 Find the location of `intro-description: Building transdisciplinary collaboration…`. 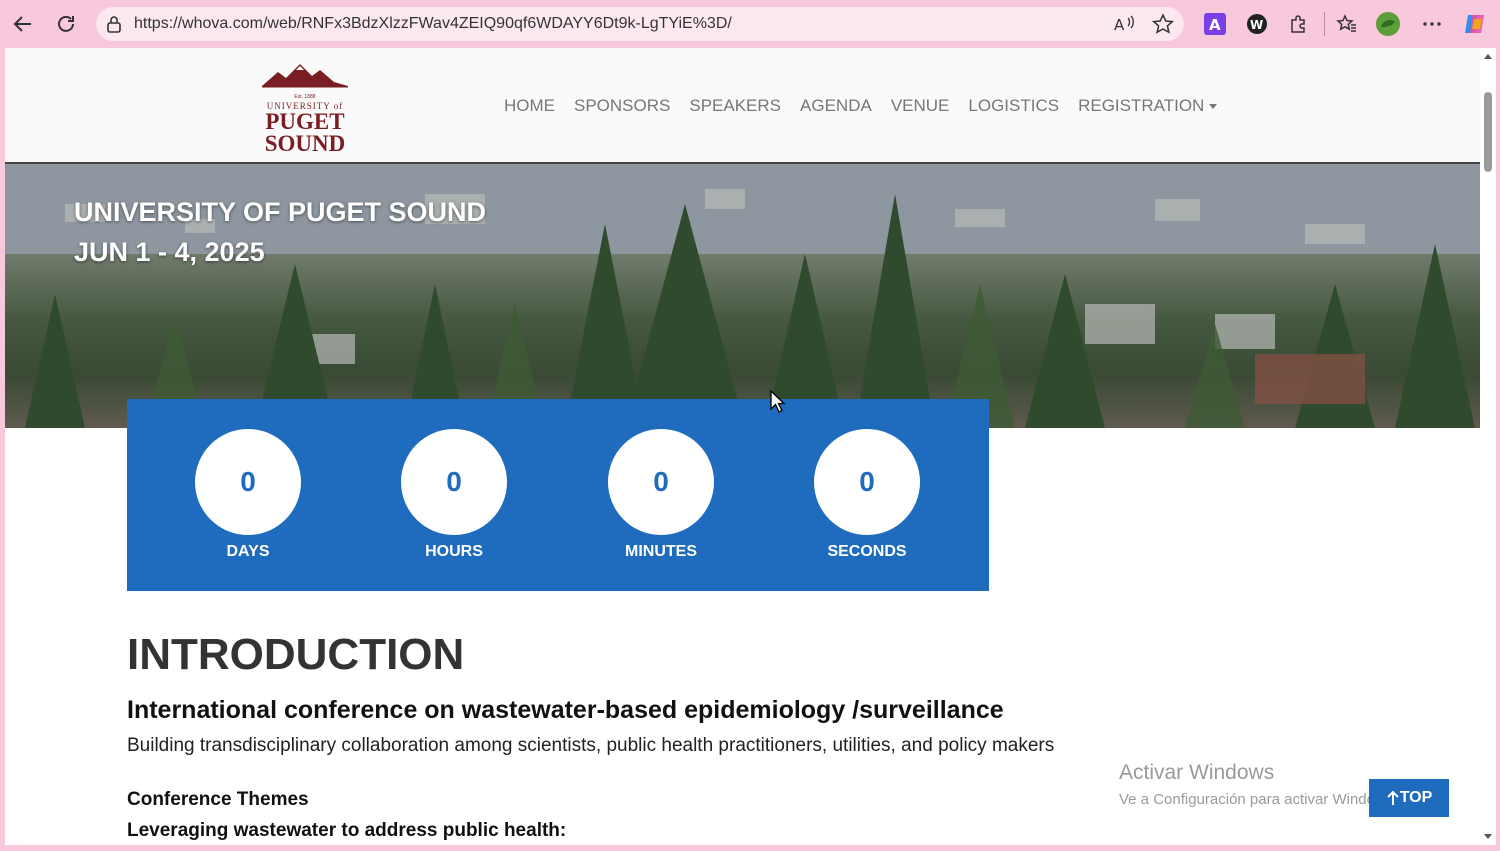

intro-description: Building transdisciplinary collaboration… is located at coordinates (591, 745).